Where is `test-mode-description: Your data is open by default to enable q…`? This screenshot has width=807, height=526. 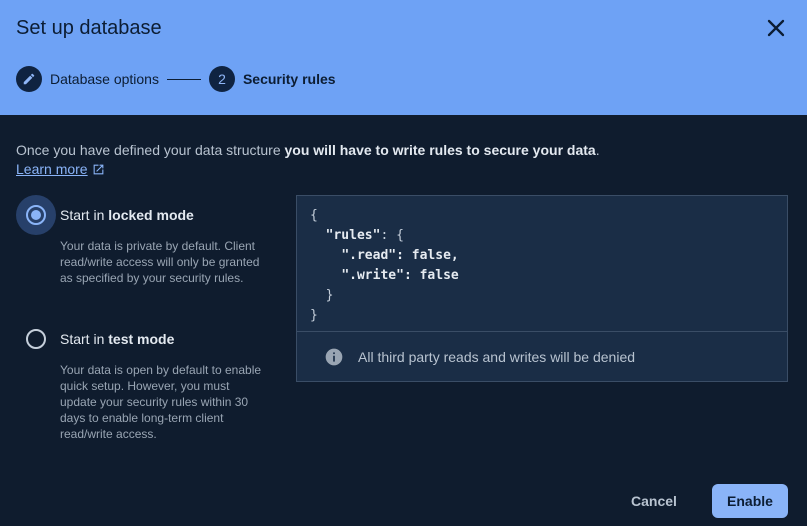 test-mode-description: Your data is open by default to enable q… is located at coordinates (161, 402).